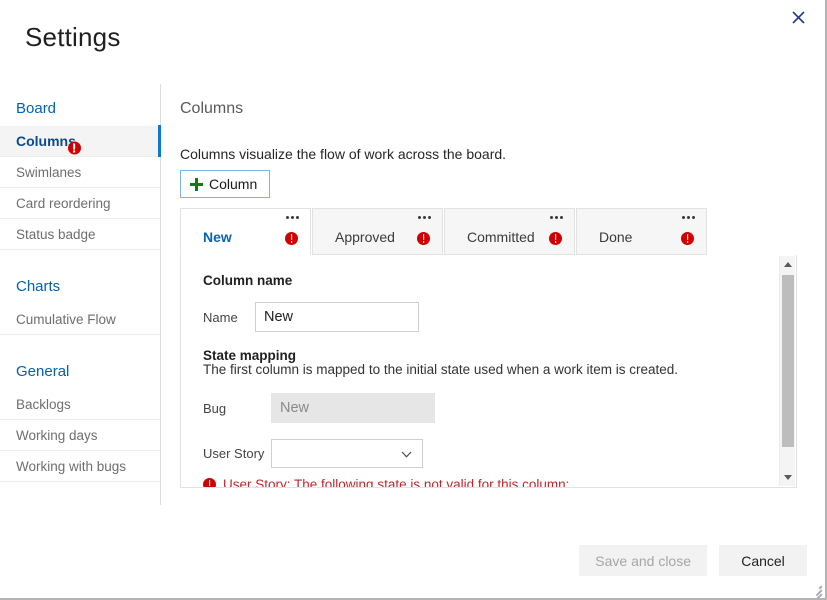  What do you see at coordinates (212, 108) in the screenshot?
I see `section-title: Columns` at bounding box center [212, 108].